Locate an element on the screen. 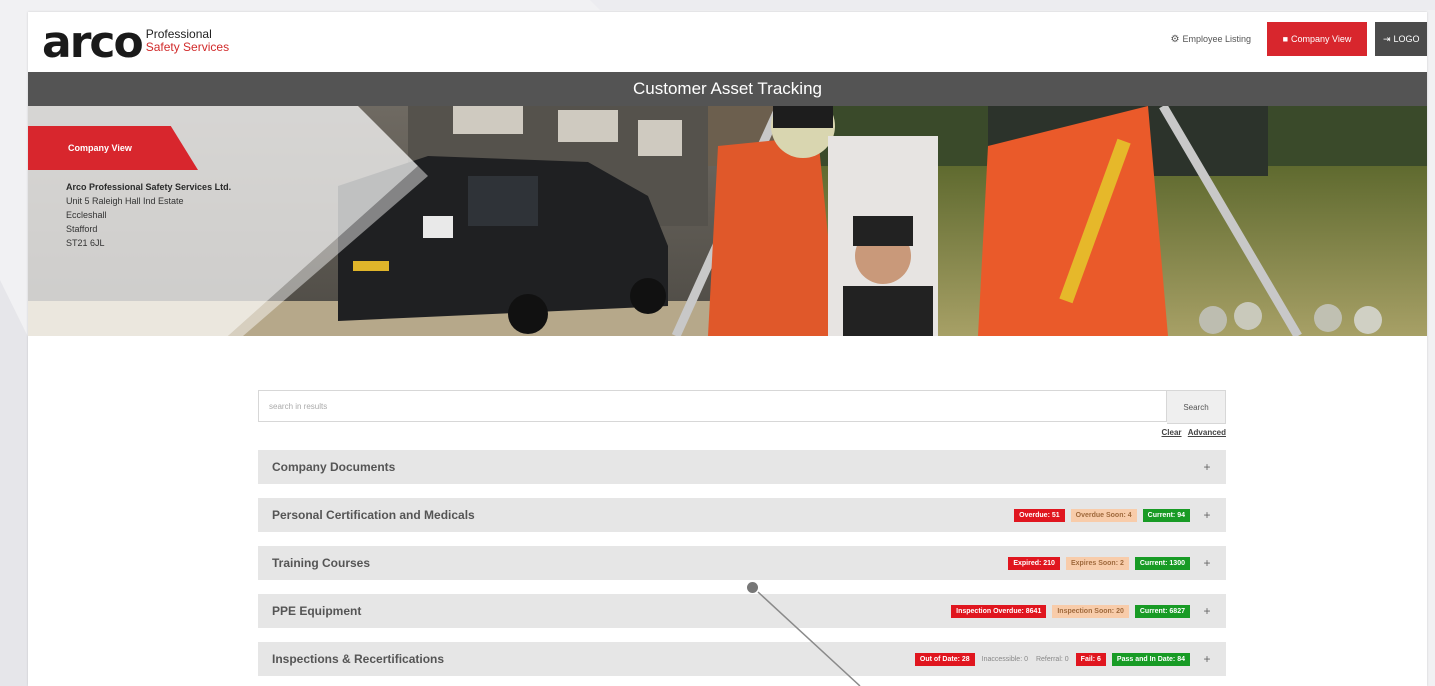 This screenshot has width=1435, height=686. status-badge-current: Current: 94 is located at coordinates (1166, 515).